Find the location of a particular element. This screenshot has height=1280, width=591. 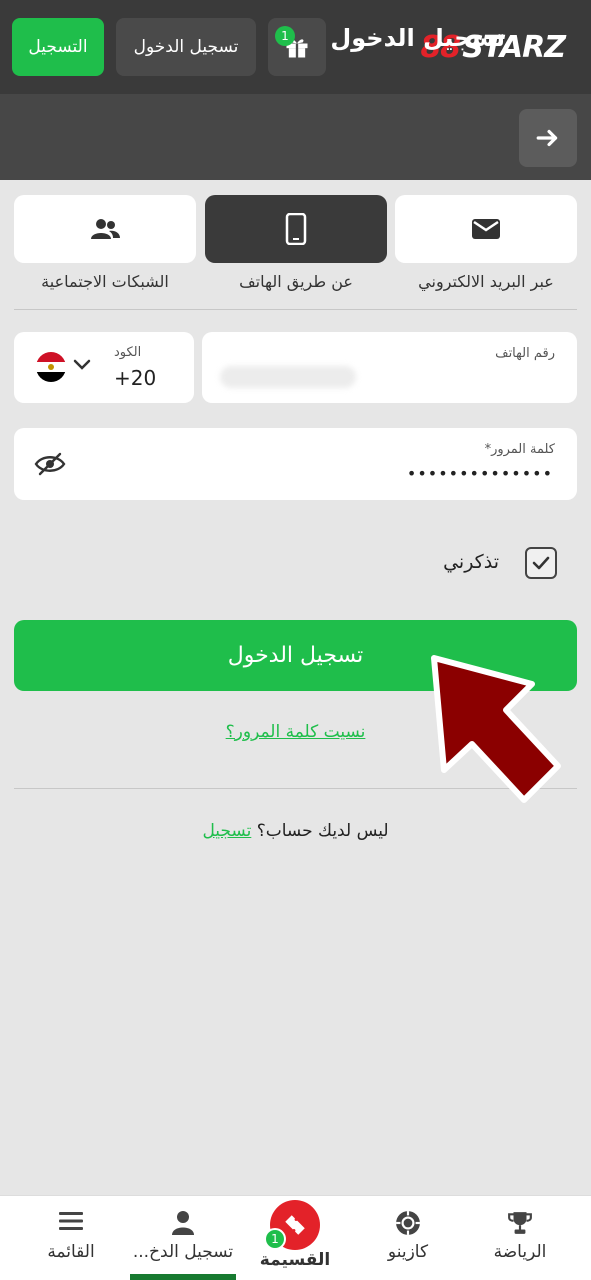

password-value: •••••••••••••• is located at coordinates (479, 473).